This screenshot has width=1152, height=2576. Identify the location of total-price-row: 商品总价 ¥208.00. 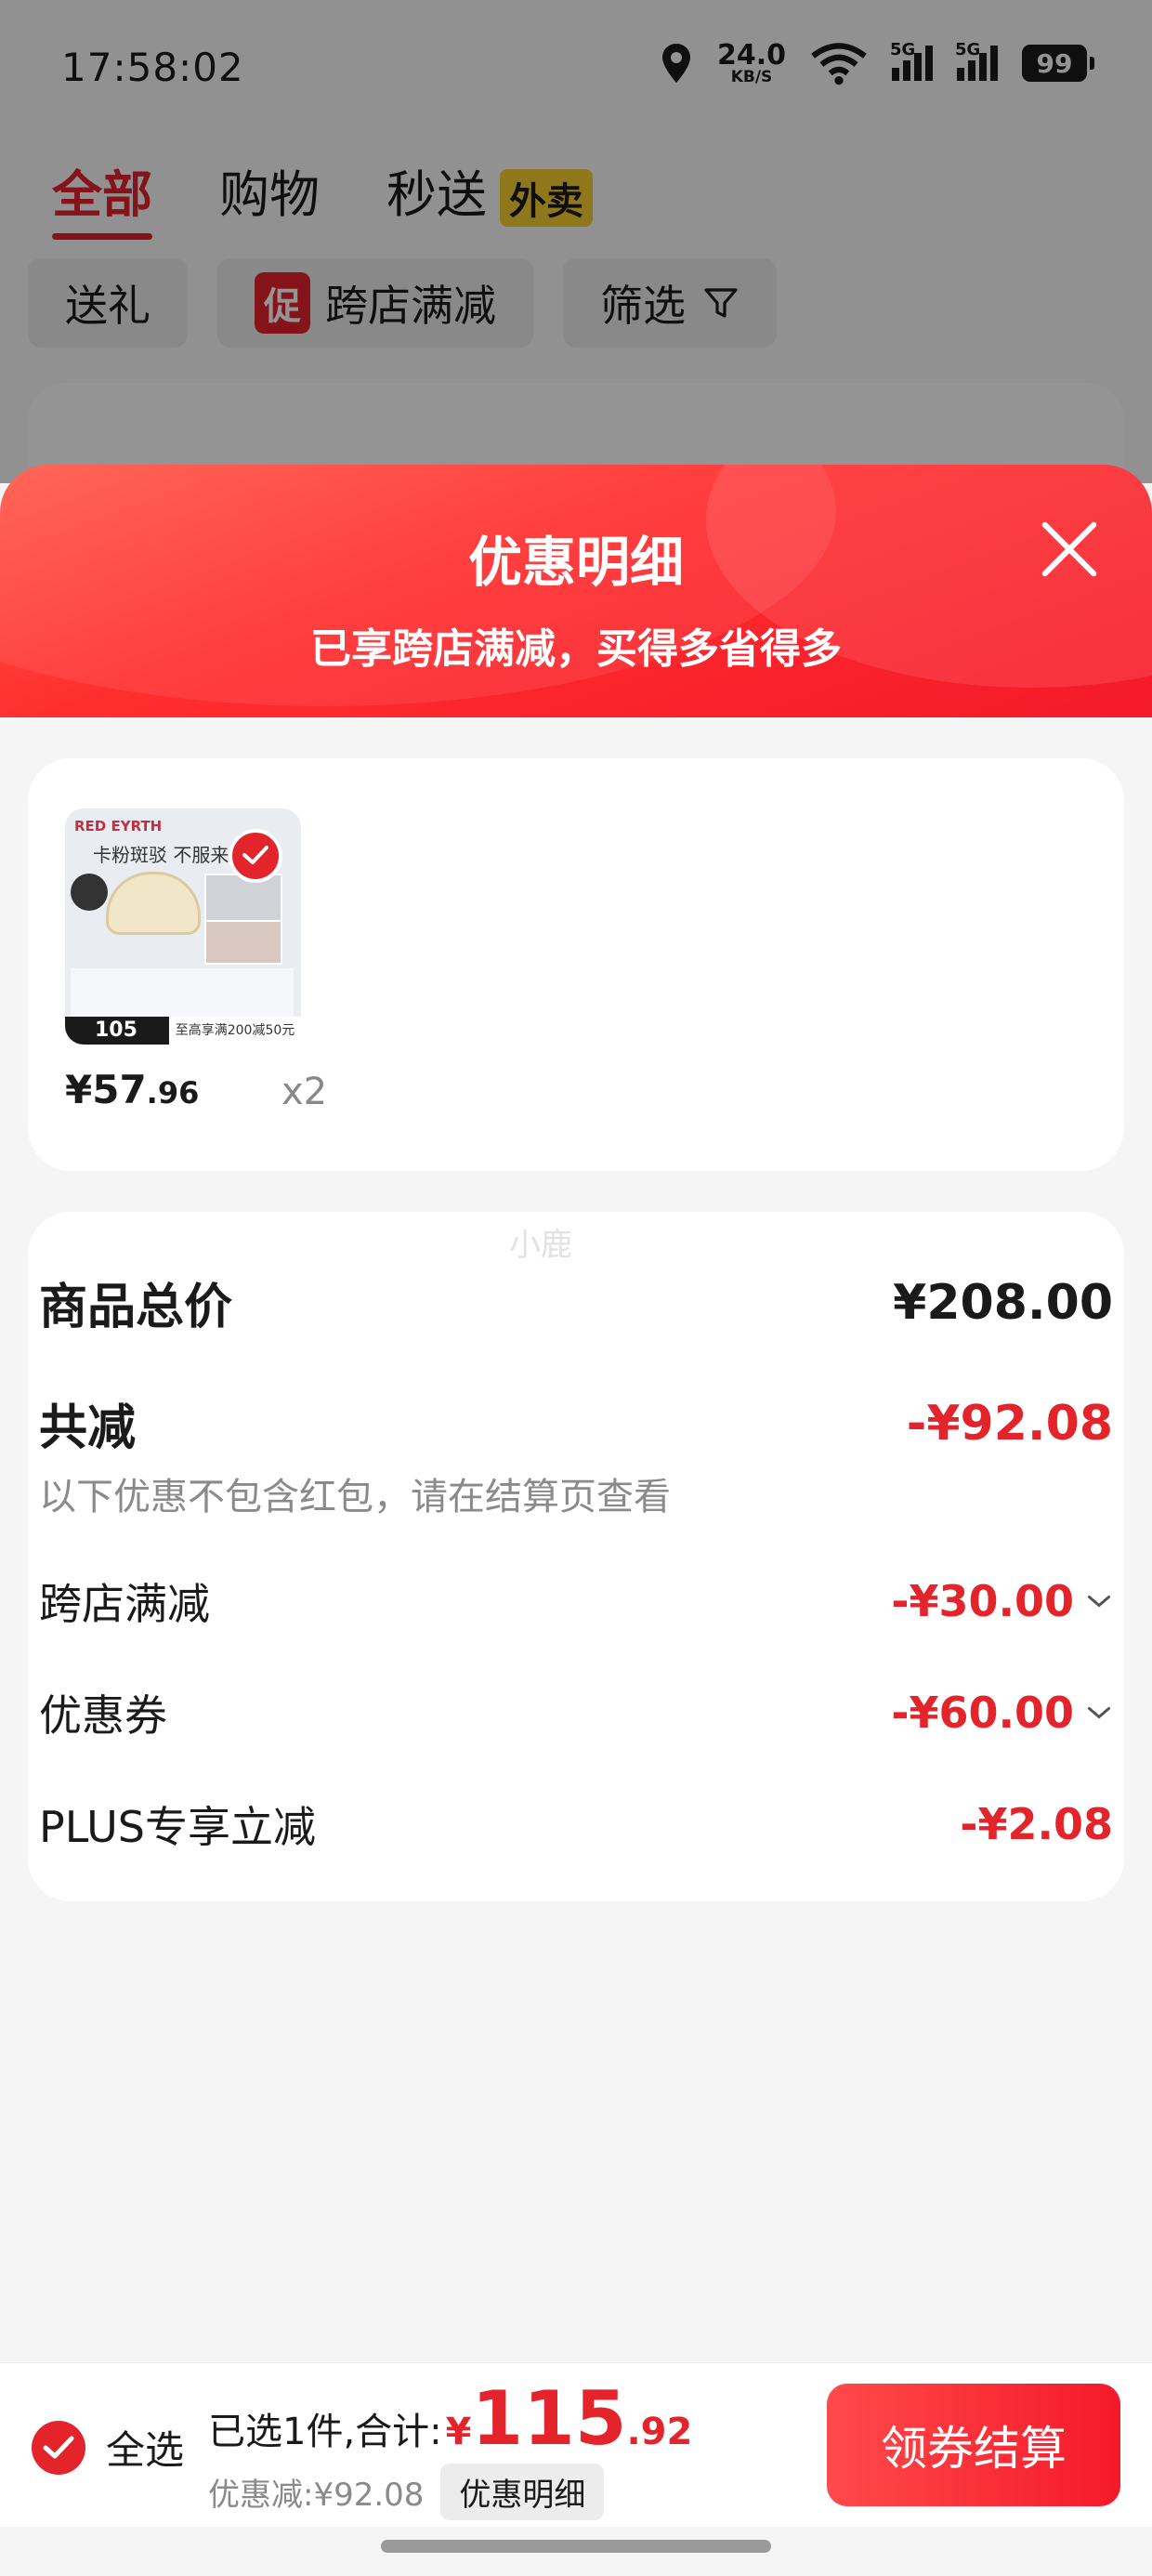
(576, 1302).